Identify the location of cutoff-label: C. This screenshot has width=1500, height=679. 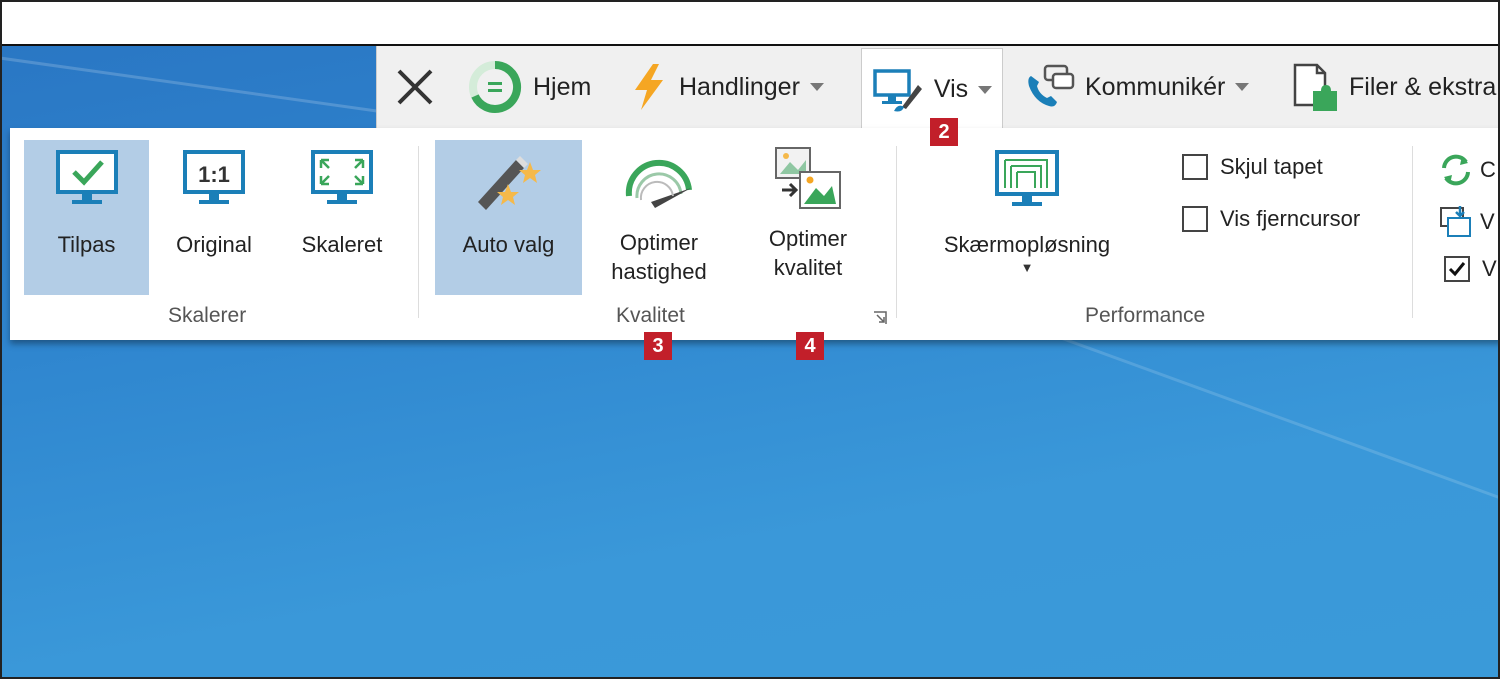
(1488, 169).